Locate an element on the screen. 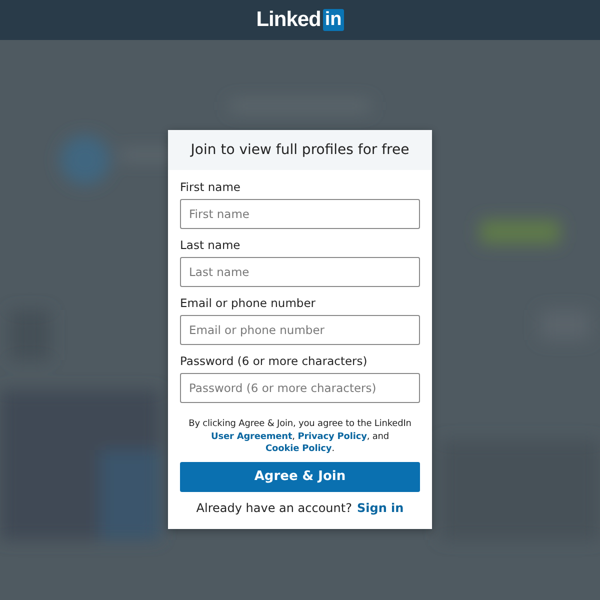 This screenshot has width=600, height=600. field-label: Last name is located at coordinates (211, 245).